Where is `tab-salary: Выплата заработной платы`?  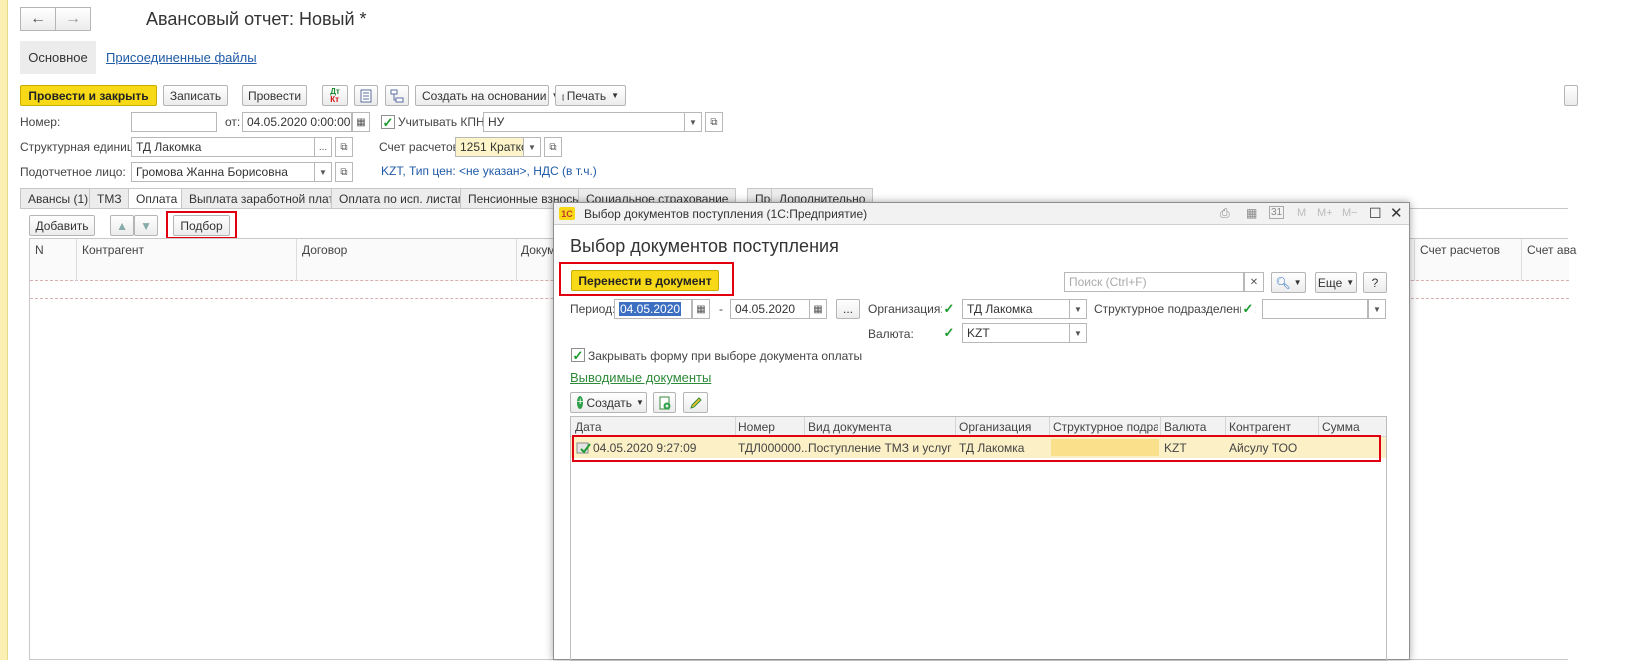
tab-salary: Выплата заработной платы is located at coordinates (266, 198).